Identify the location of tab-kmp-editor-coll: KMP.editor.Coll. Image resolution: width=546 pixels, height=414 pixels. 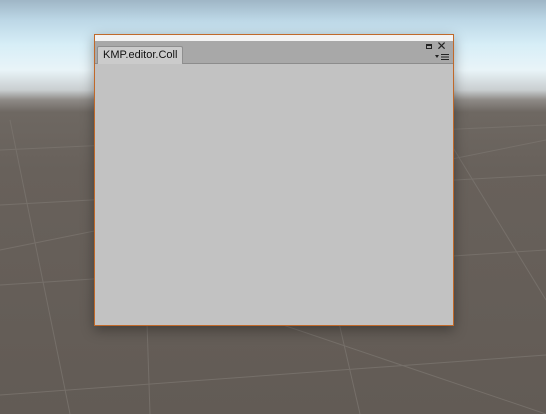
(140, 55).